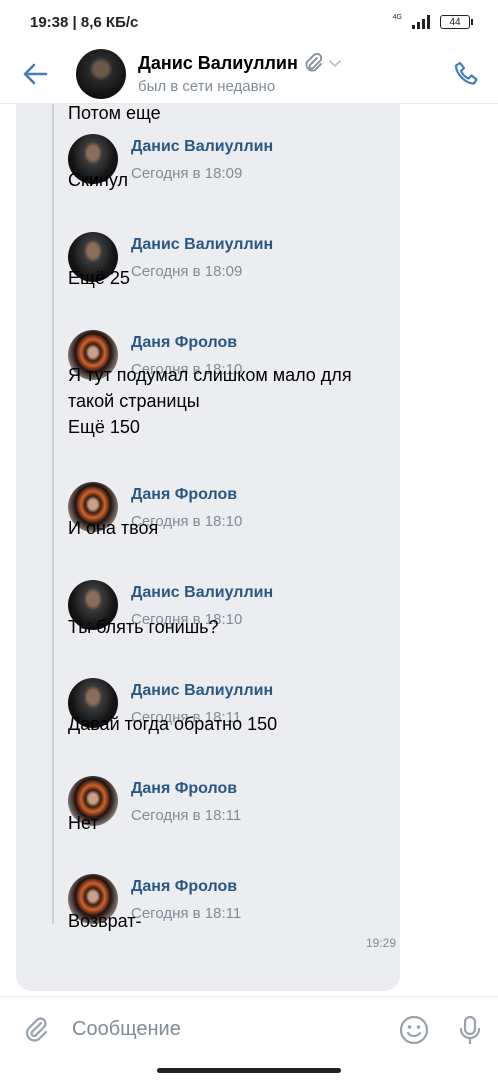 This screenshot has height=1080, width=498. What do you see at coordinates (249, 1070) in the screenshot?
I see `navigation-handle` at bounding box center [249, 1070].